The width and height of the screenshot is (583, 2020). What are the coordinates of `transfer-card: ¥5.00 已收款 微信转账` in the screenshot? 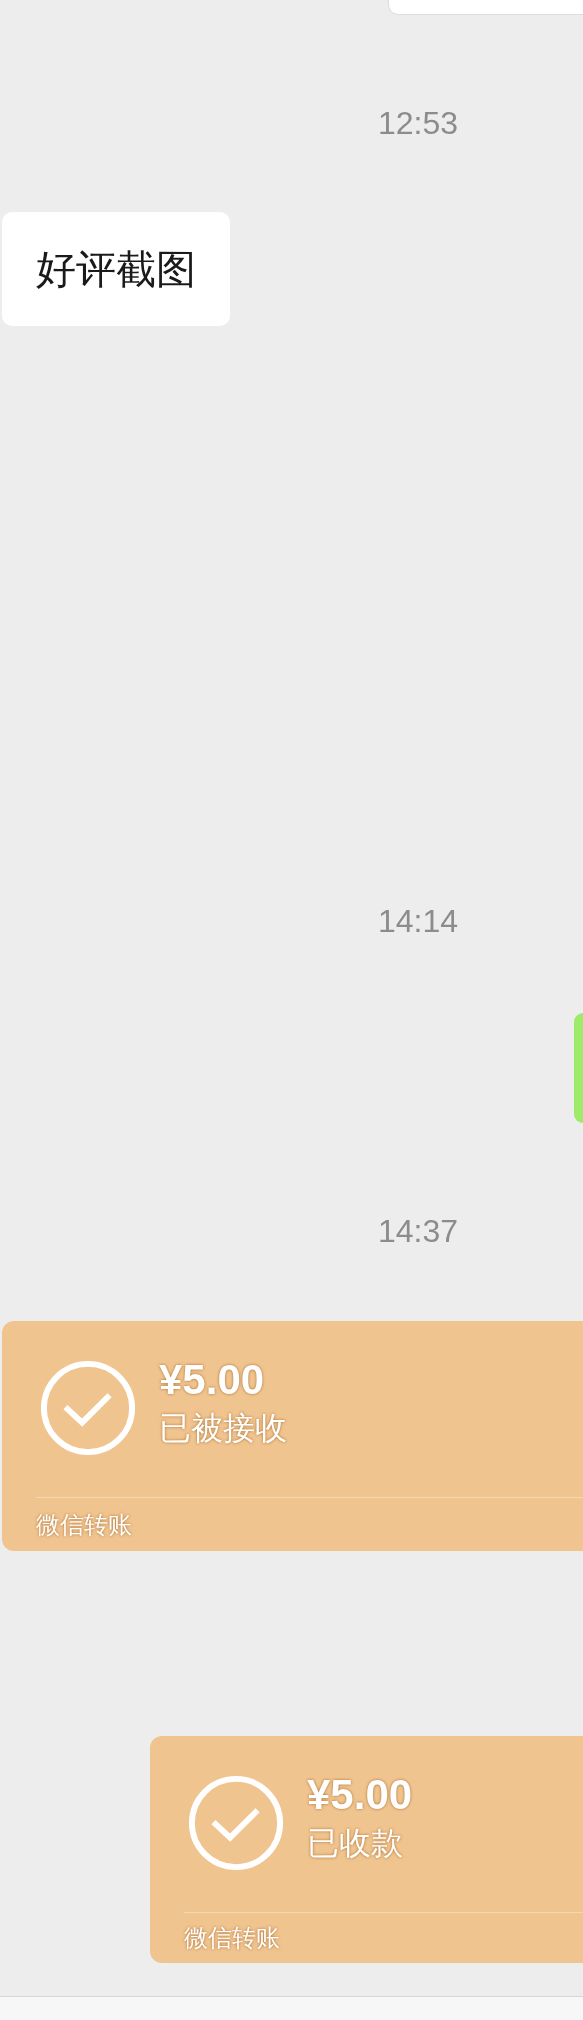 It's located at (366, 1849).